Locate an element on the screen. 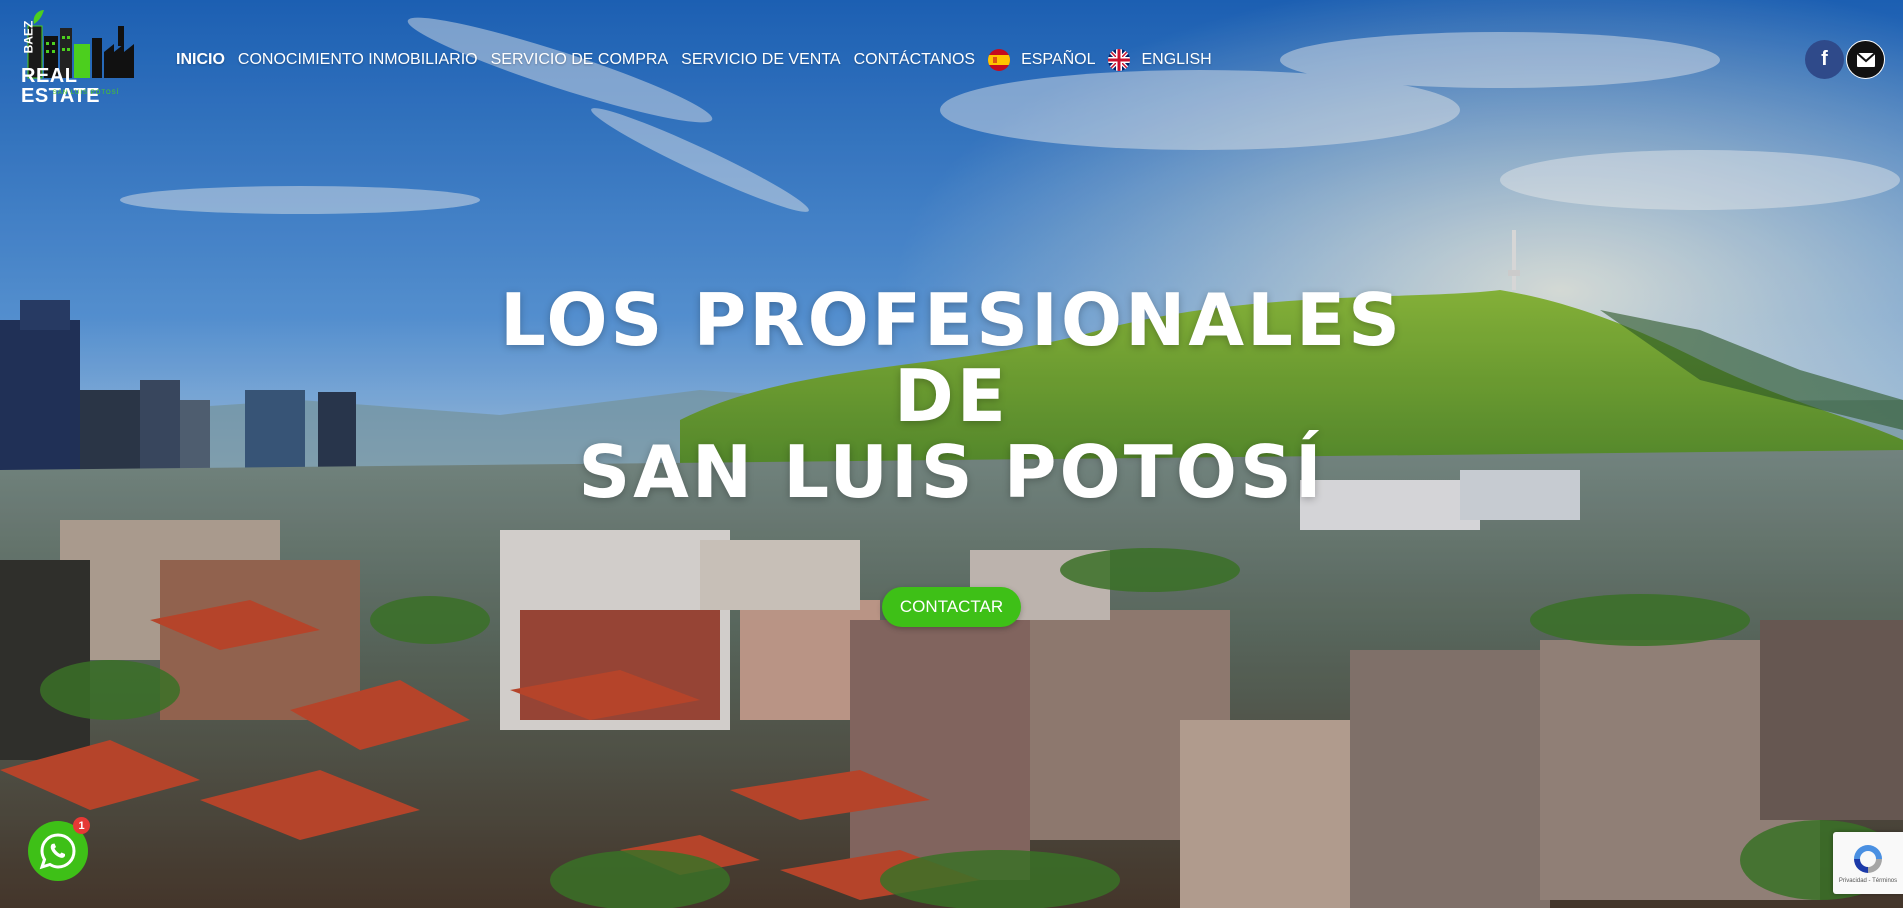 Image resolution: width=1903 pixels, height=908 pixels. nav-item-contactanos: CONTÁCTANOS is located at coordinates (914, 60).